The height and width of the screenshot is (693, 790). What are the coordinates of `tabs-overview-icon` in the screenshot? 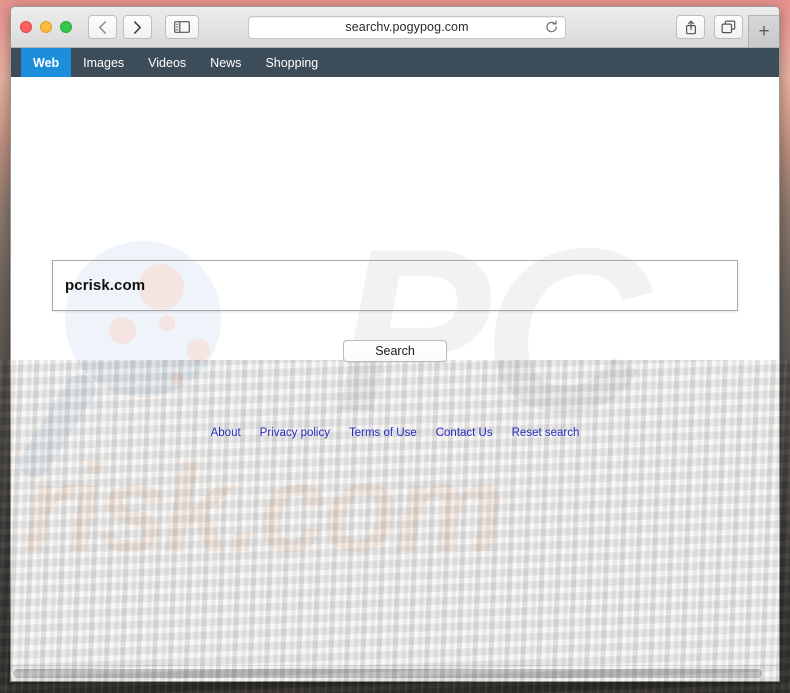 It's located at (728, 27).